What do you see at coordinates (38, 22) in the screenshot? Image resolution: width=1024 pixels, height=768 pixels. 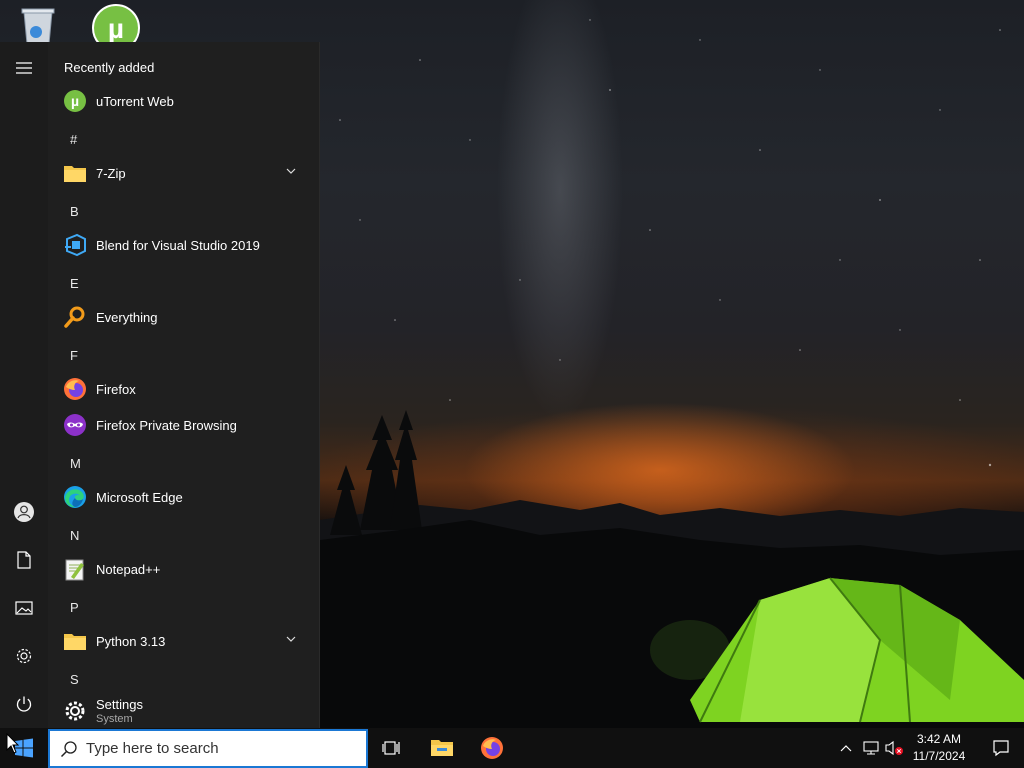 I see `recycle-bin-icon` at bounding box center [38, 22].